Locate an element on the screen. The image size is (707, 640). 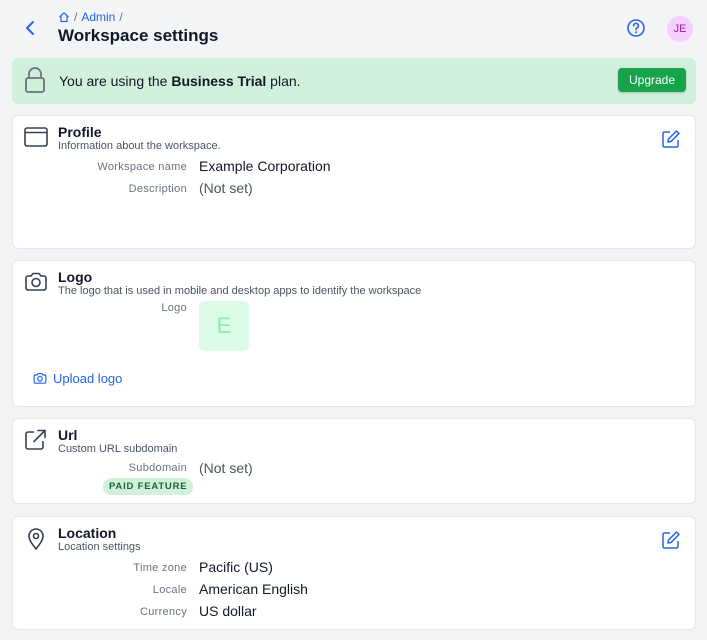
time-zone-label: Time zone is located at coordinates (160, 568).